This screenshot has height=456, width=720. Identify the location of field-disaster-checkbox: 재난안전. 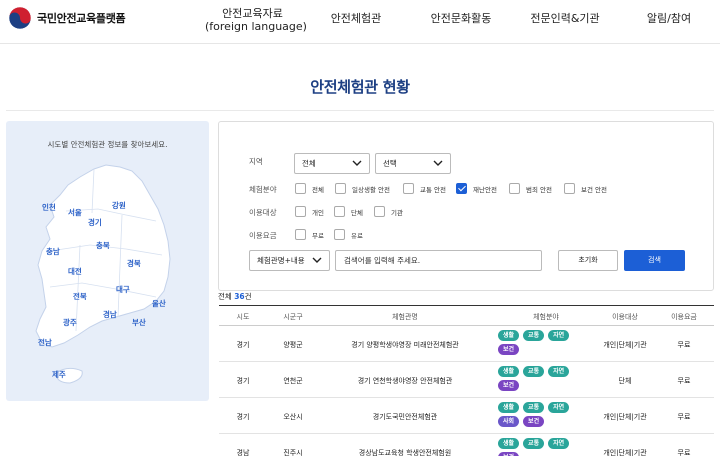
(476, 188).